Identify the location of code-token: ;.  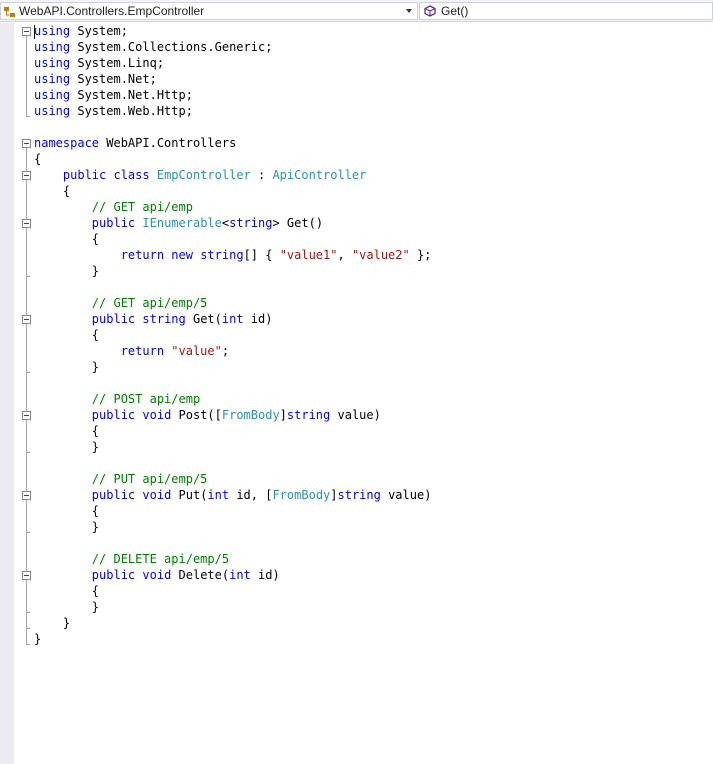
(225, 351).